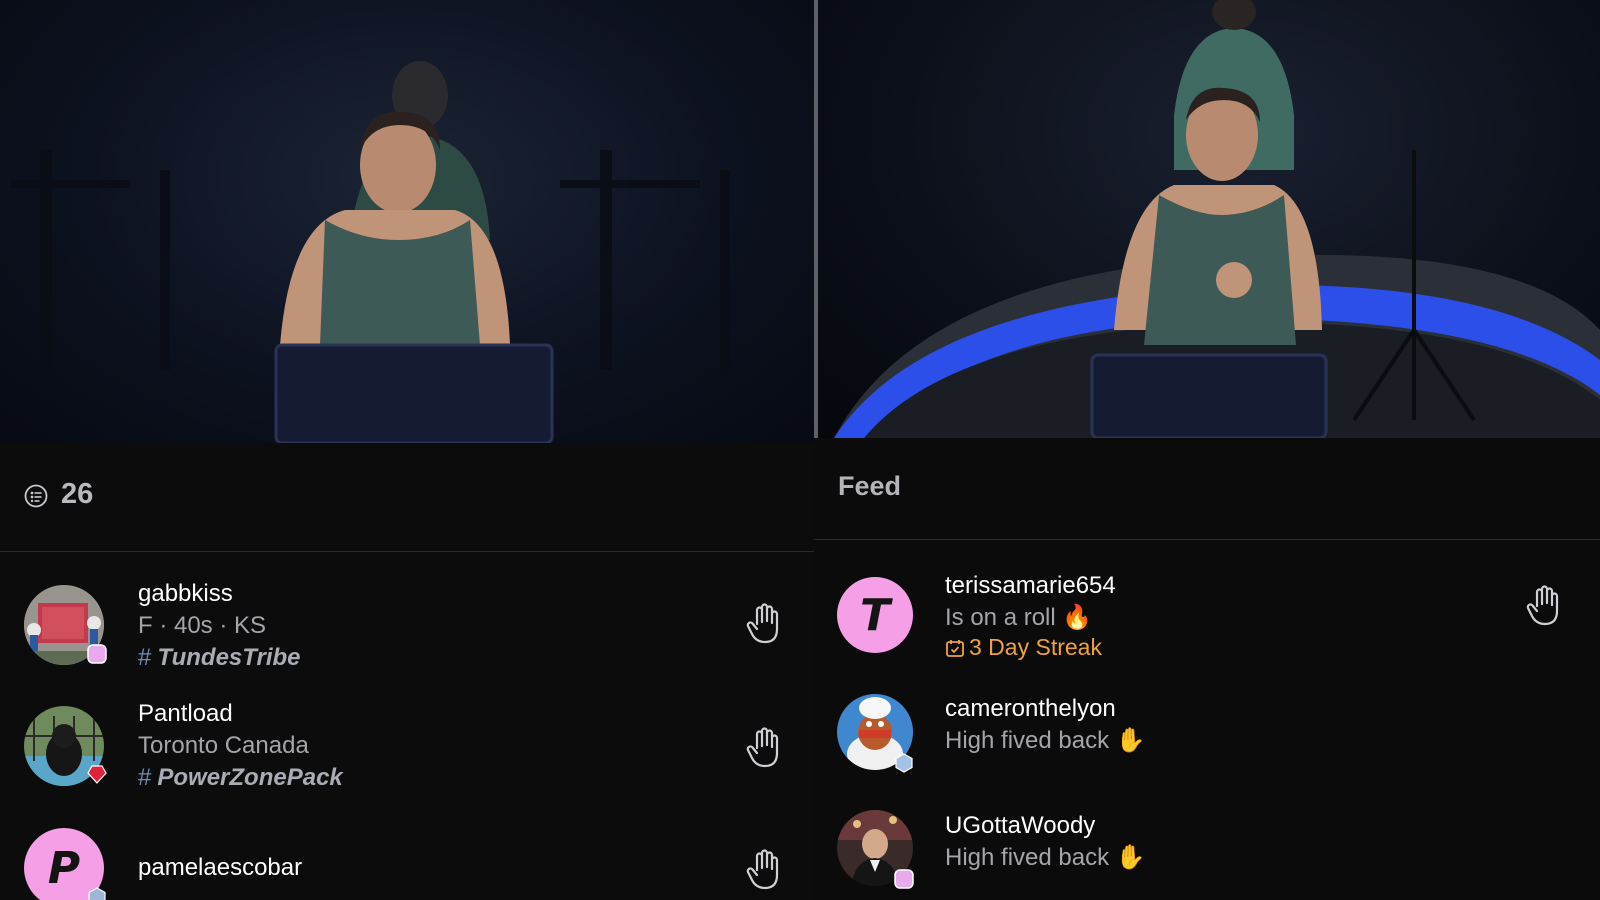 The height and width of the screenshot is (900, 1600). I want to click on participant-location: Toronto Canada, so click(223, 745).